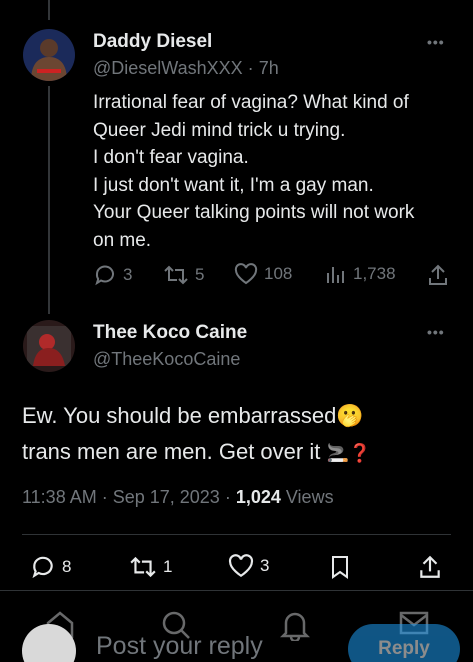  Describe the element at coordinates (295, 625) in the screenshot. I see `notifications-icon` at that location.